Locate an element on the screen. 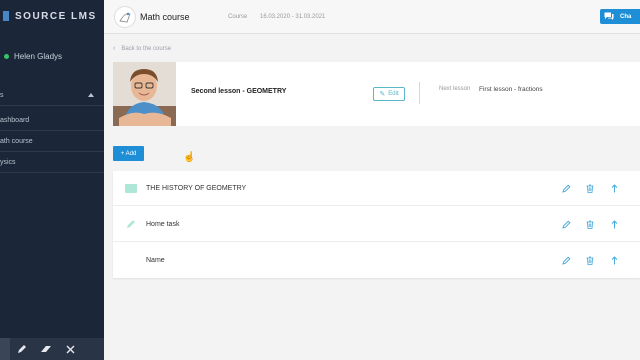  lesson-image is located at coordinates (144, 94).